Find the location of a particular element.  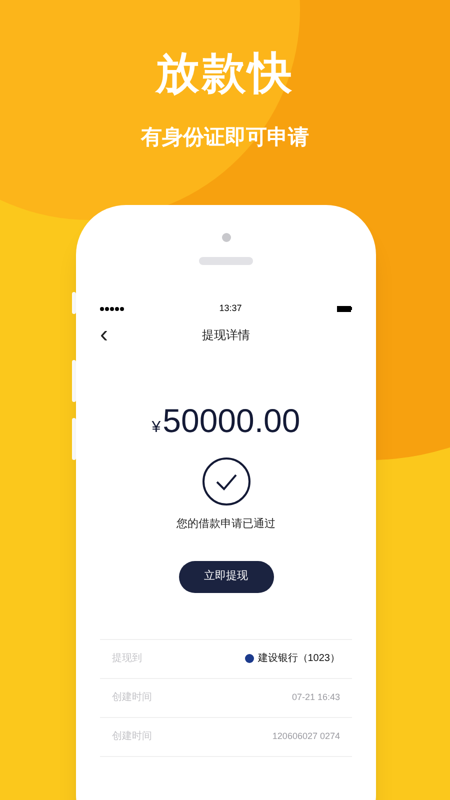

status-time: 13:37 is located at coordinates (230, 308).